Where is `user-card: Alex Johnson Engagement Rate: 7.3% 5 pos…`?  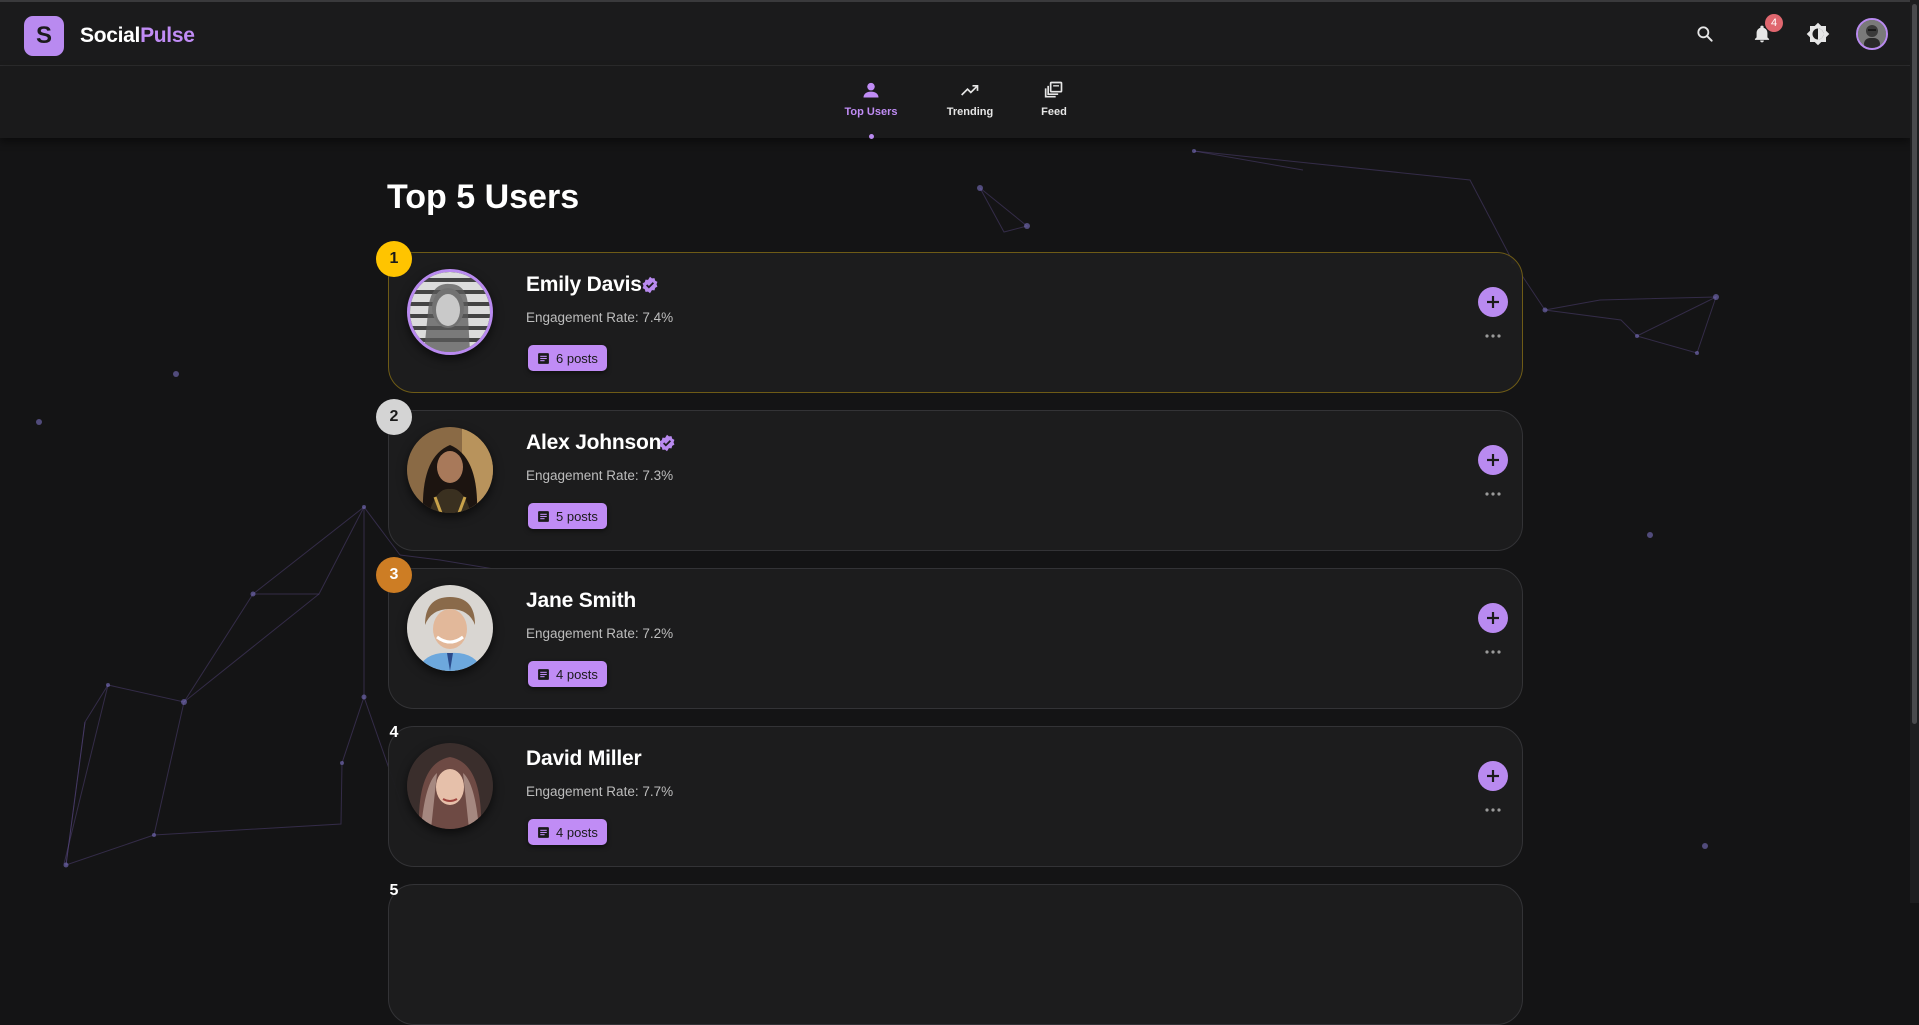 user-card: Alex Johnson Engagement Rate: 7.3% 5 pos… is located at coordinates (955, 480).